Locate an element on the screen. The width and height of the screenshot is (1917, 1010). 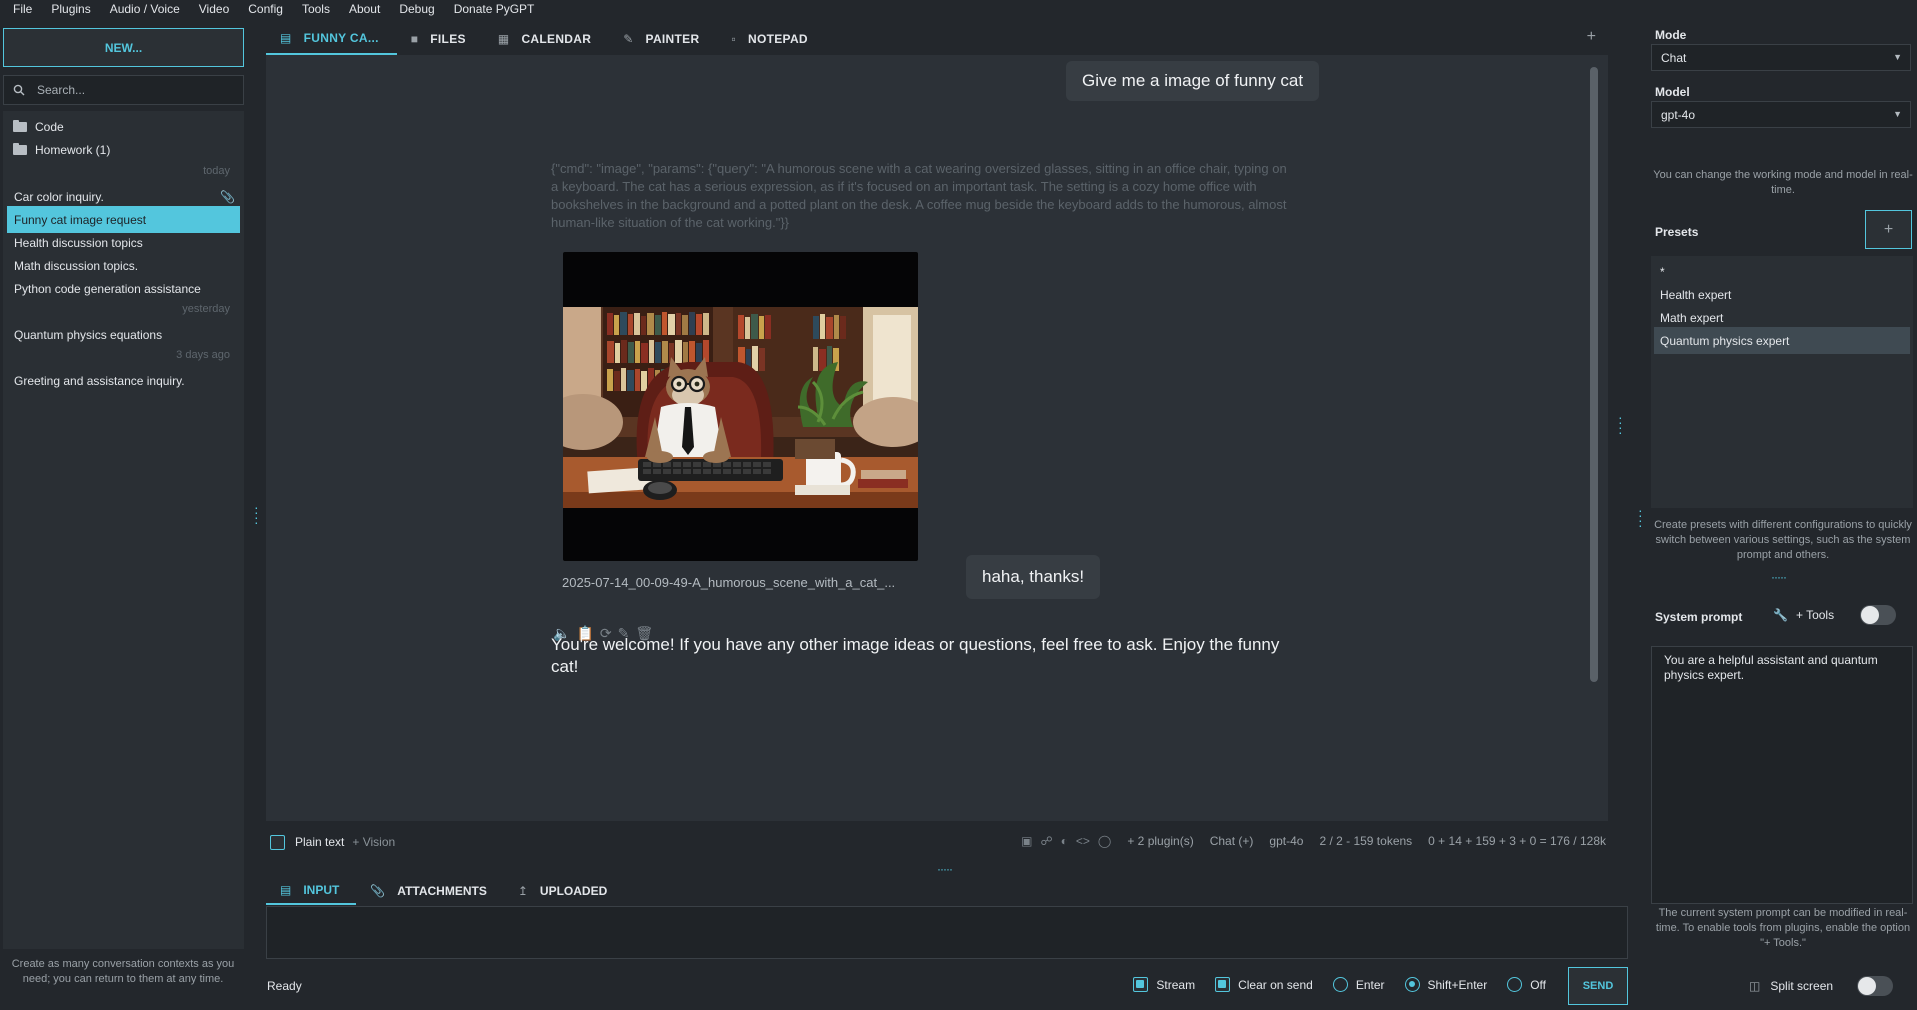
shift-enter-radio is located at coordinates (1412, 984).